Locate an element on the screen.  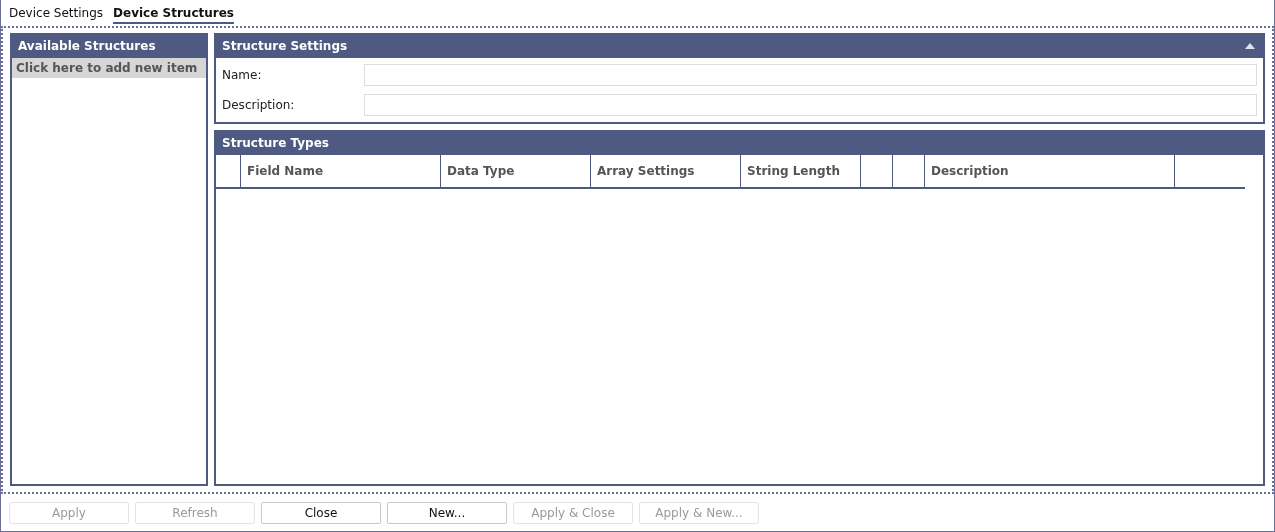
field-label: Description: is located at coordinates (259, 105).